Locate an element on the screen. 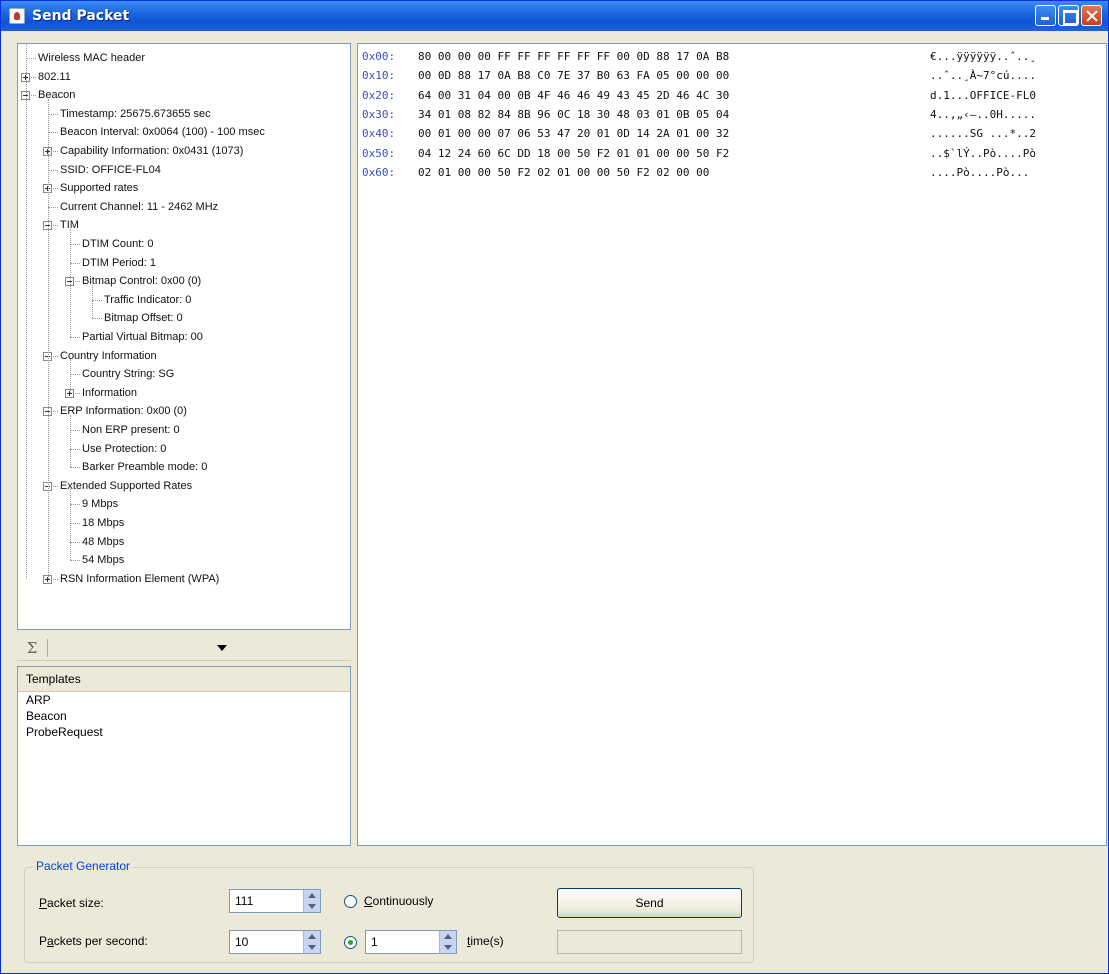  tree-node: RSN Information Element (WPA) is located at coordinates (139, 579).